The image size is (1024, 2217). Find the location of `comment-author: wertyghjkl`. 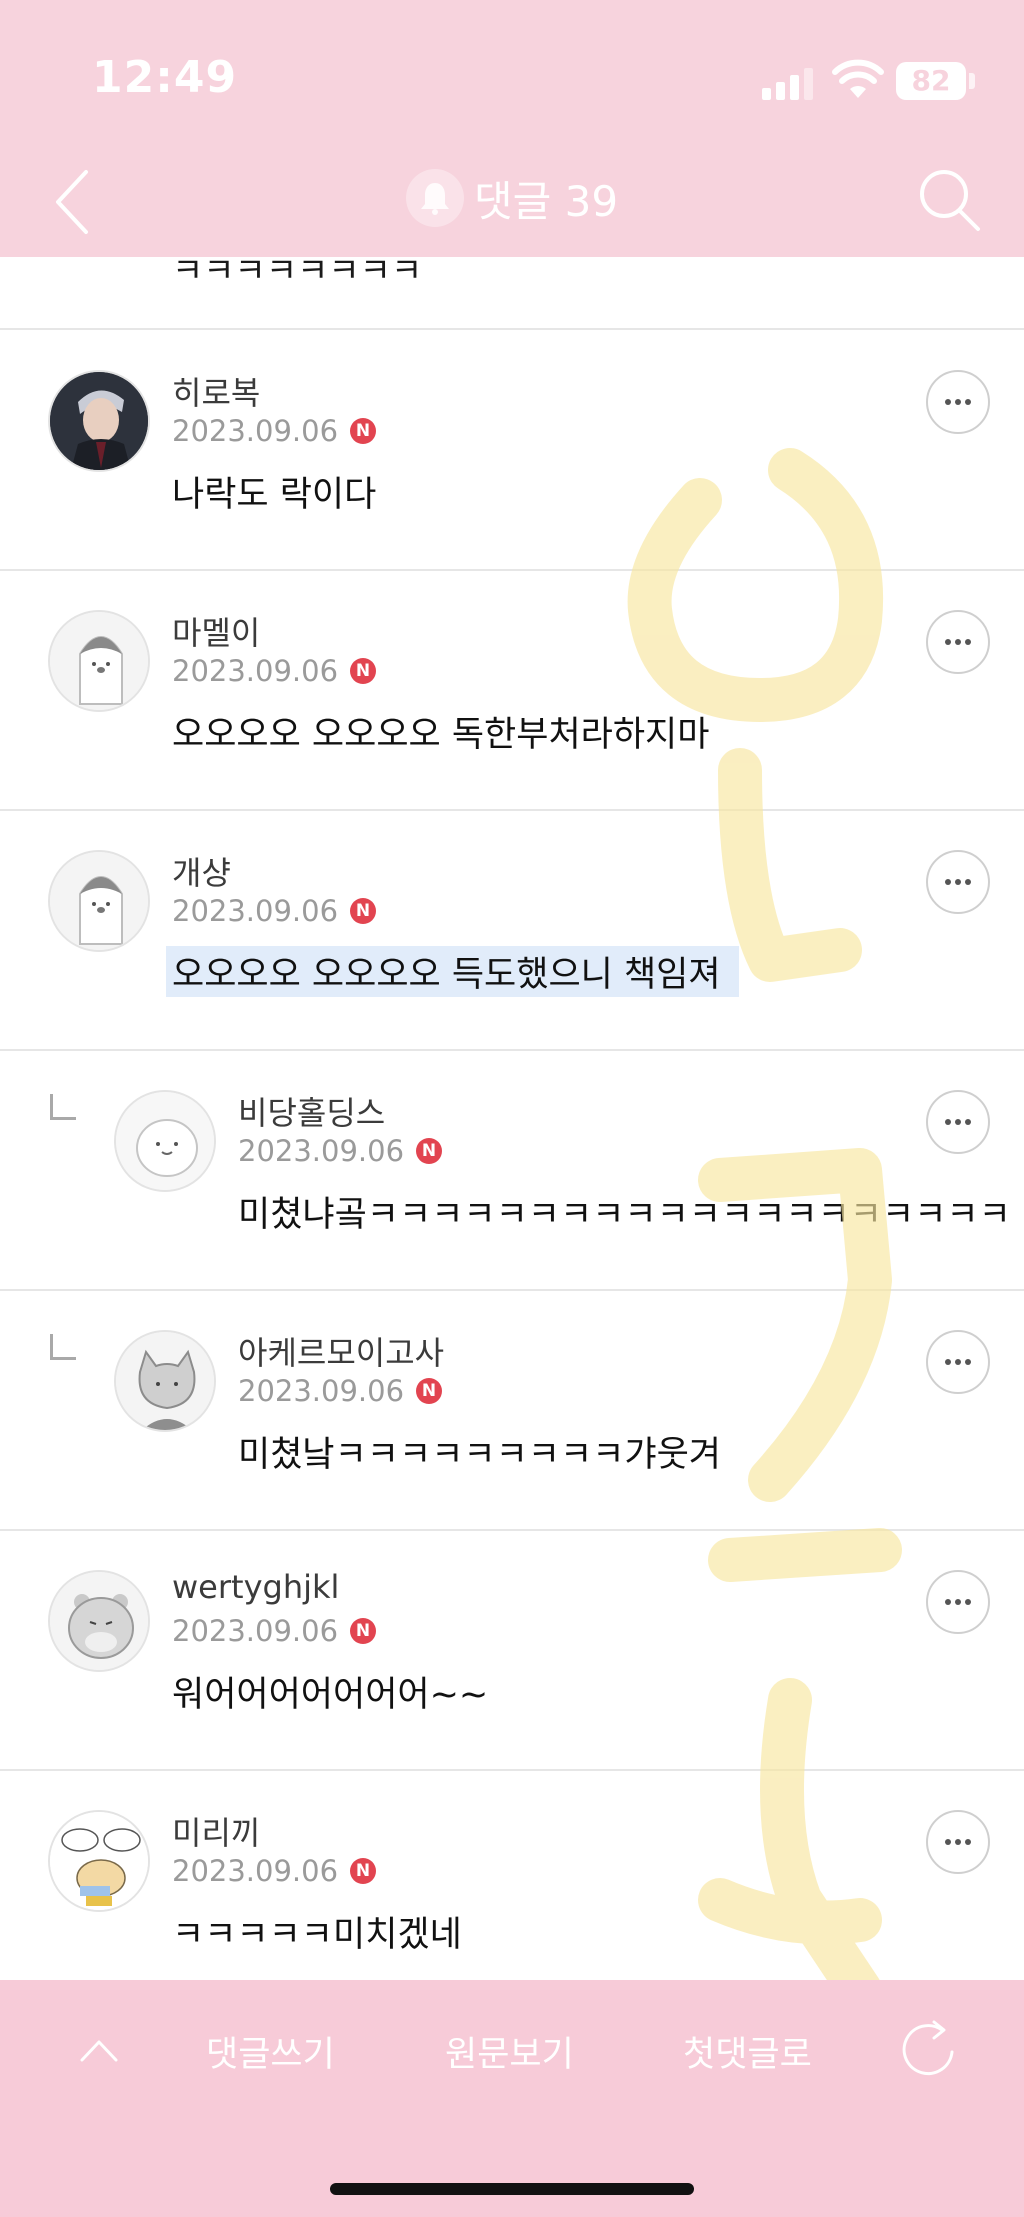

comment-author: wertyghjkl is located at coordinates (255, 1587).